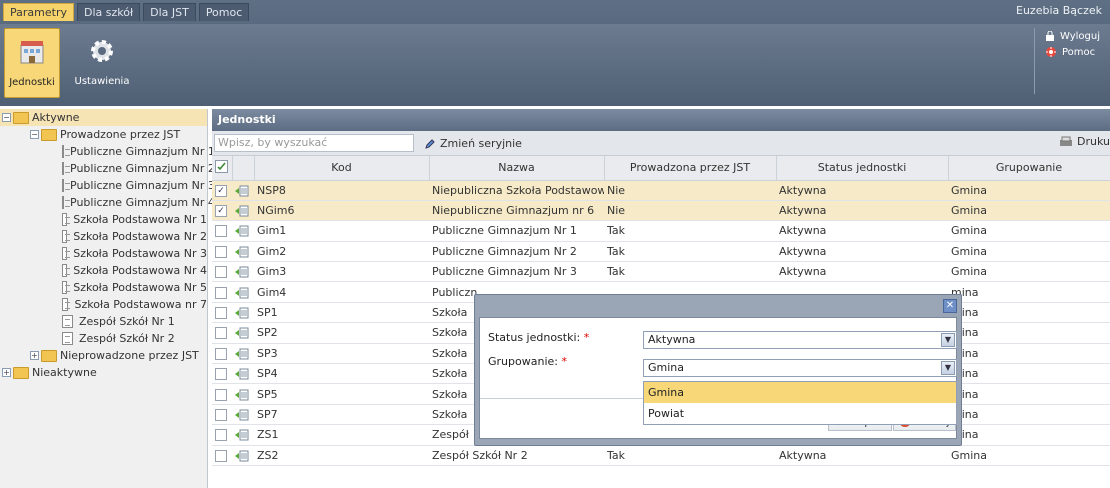 Image resolution: width=1110 pixels, height=488 pixels. I want to click on grupowanie-select: Gmina ▼, so click(800, 368).